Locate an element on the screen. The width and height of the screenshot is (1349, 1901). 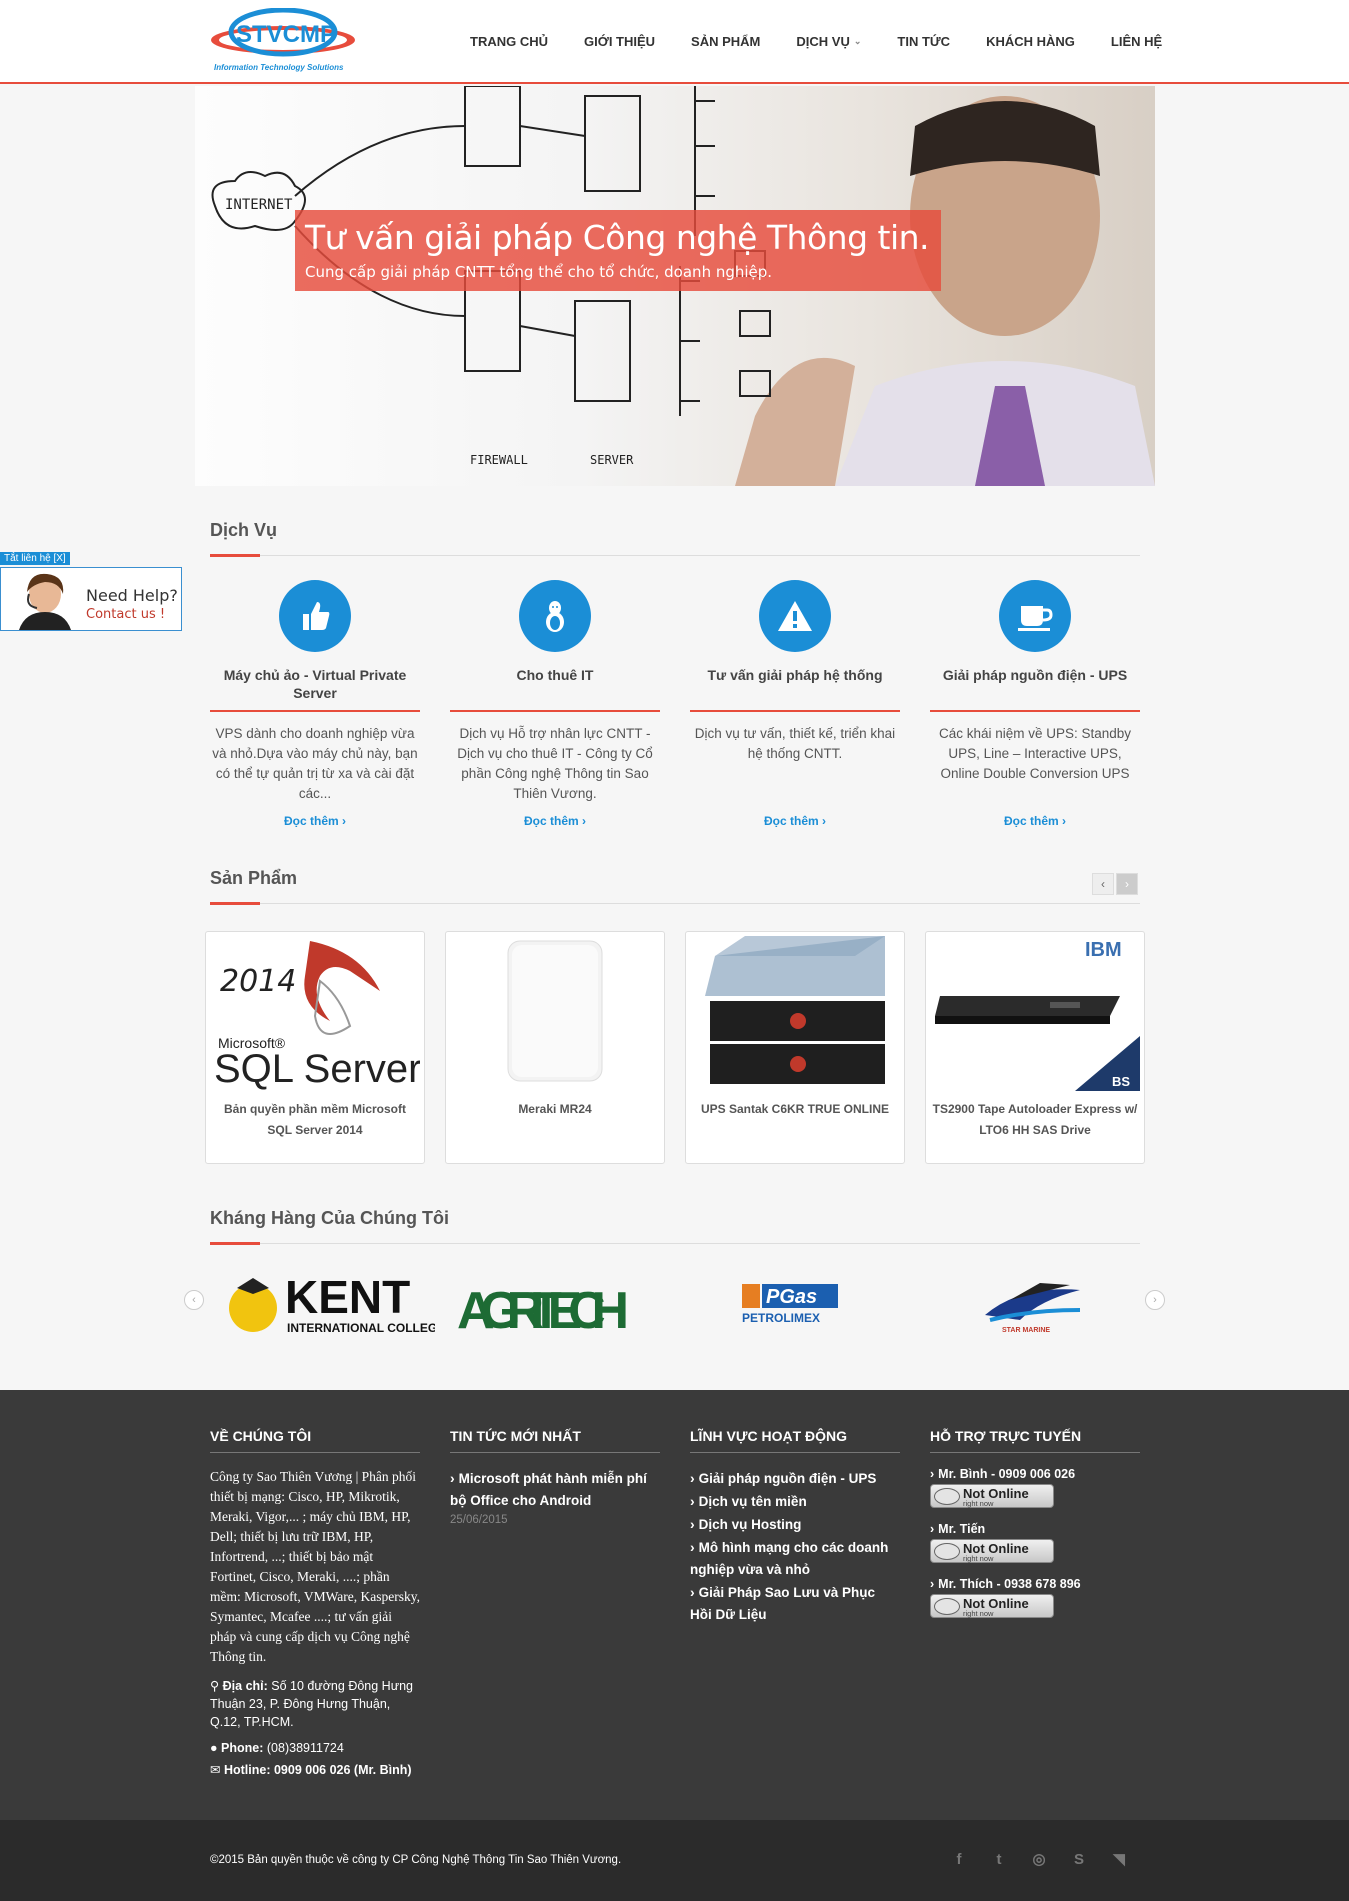
svg-text: STVCMP is located at coordinates (286, 34).